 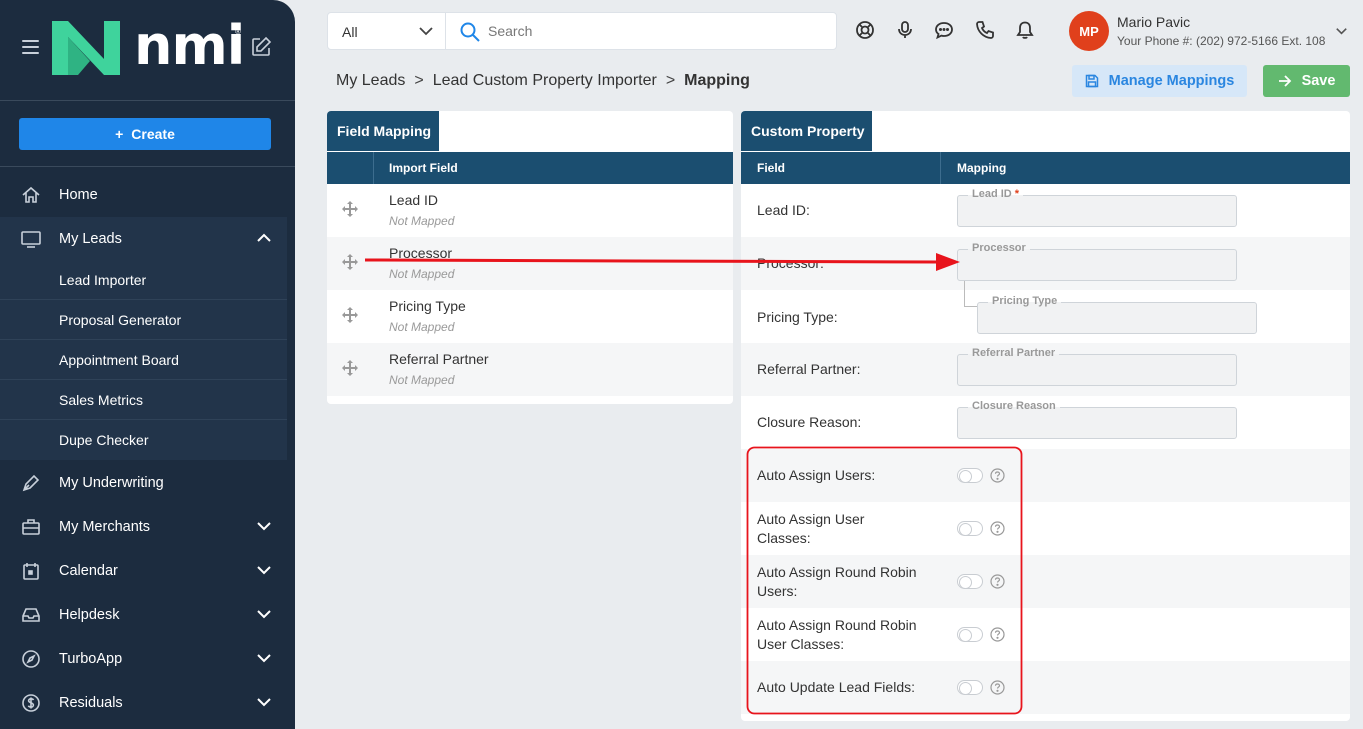 I want to click on toggle-auto-assign-users, so click(x=970, y=475).